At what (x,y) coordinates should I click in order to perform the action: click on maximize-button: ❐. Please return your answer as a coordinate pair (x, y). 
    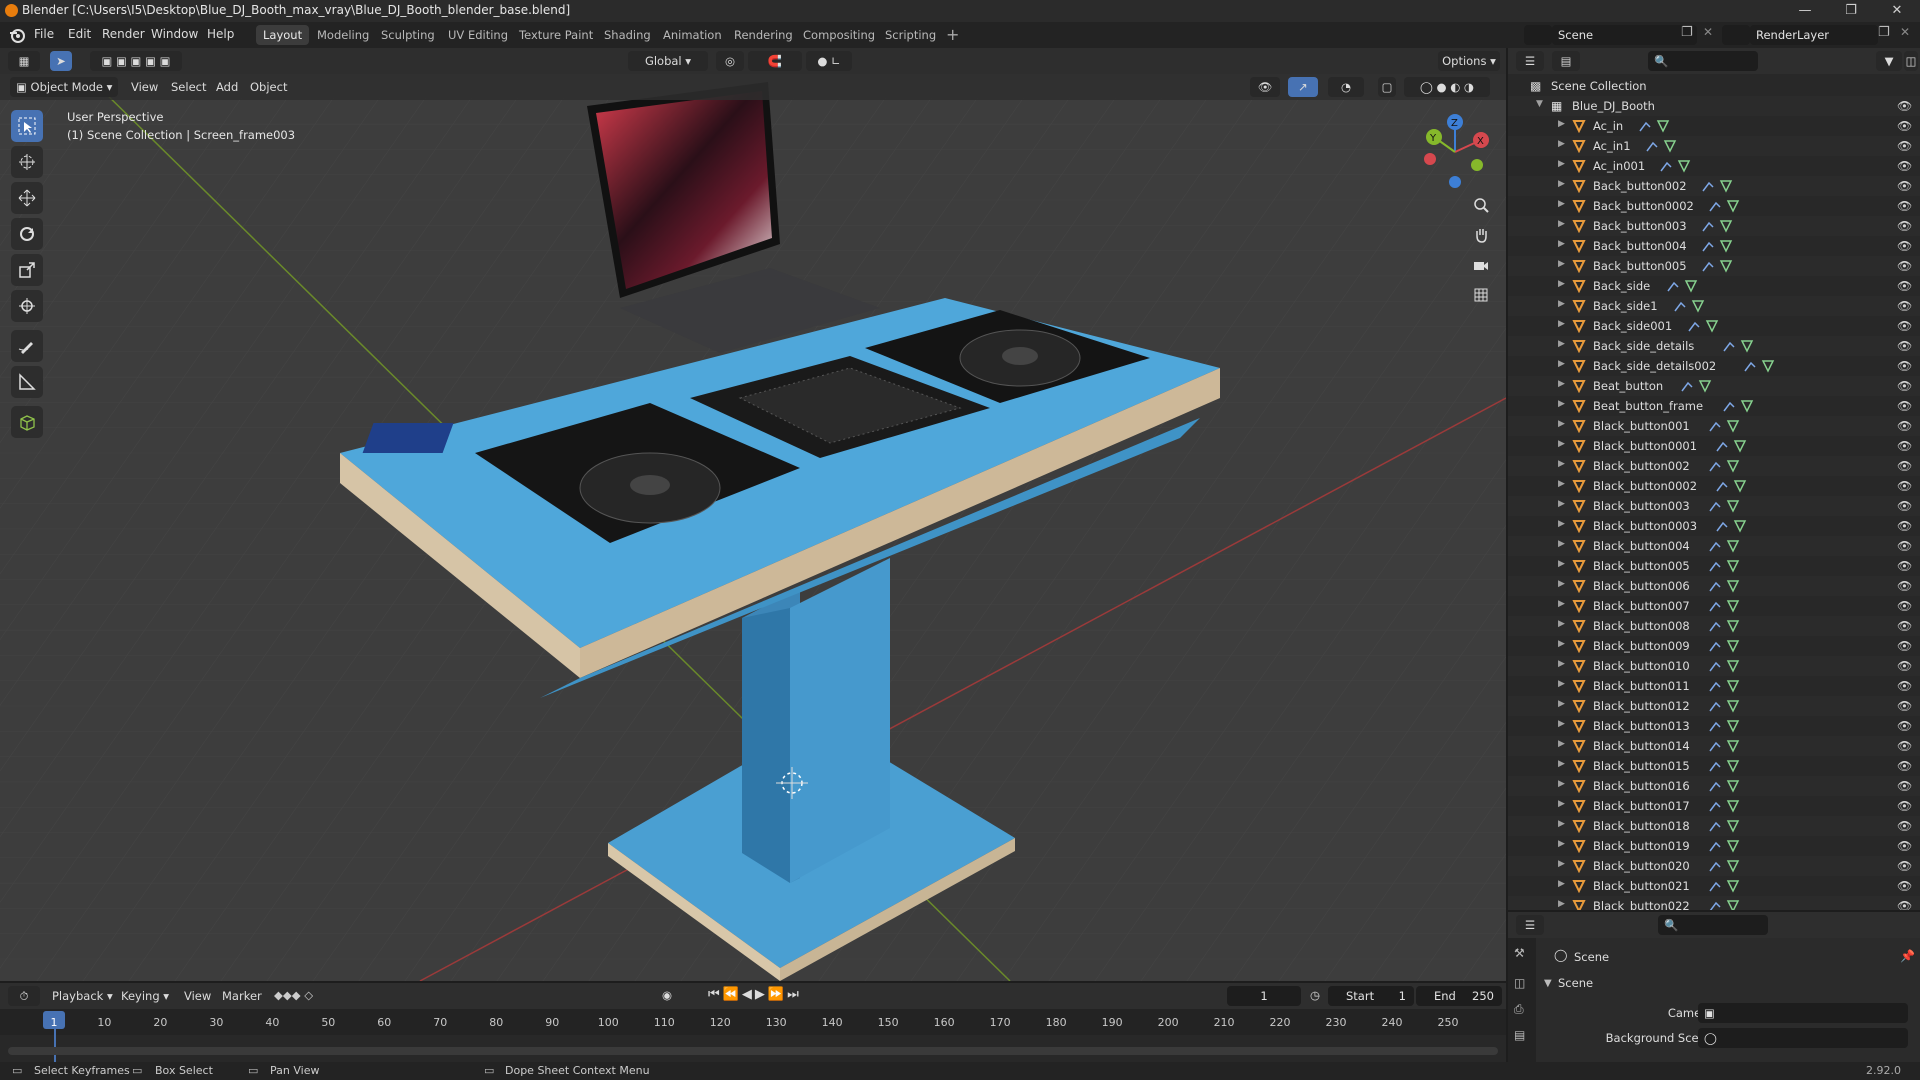
    Looking at the image, I should click on (1851, 11).